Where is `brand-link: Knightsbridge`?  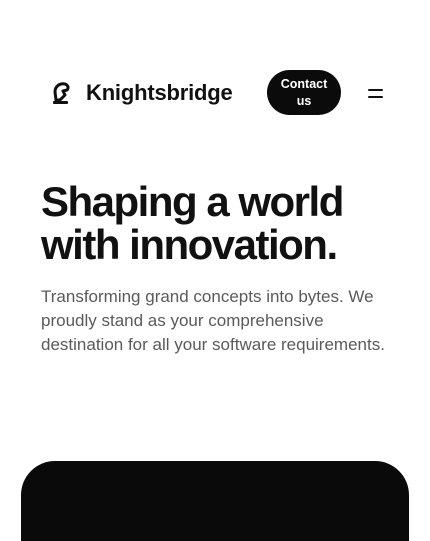 brand-link: Knightsbridge is located at coordinates (141, 93).